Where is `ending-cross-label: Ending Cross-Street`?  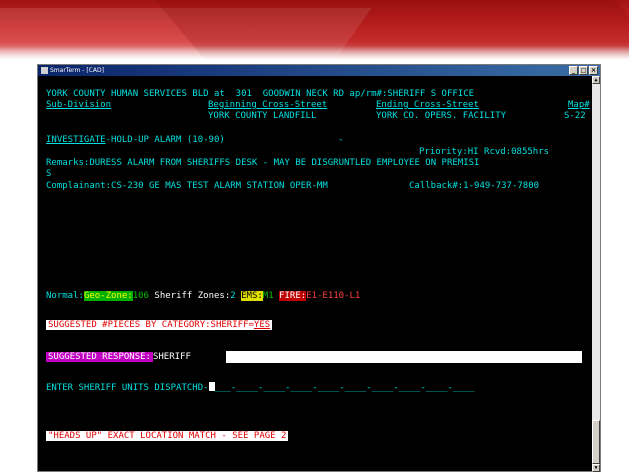
ending-cross-label: Ending Cross-Street is located at coordinates (427, 105).